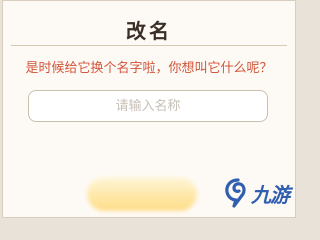 The width and height of the screenshot is (320, 240). What do you see at coordinates (148, 106) in the screenshot?
I see `name-input` at bounding box center [148, 106].